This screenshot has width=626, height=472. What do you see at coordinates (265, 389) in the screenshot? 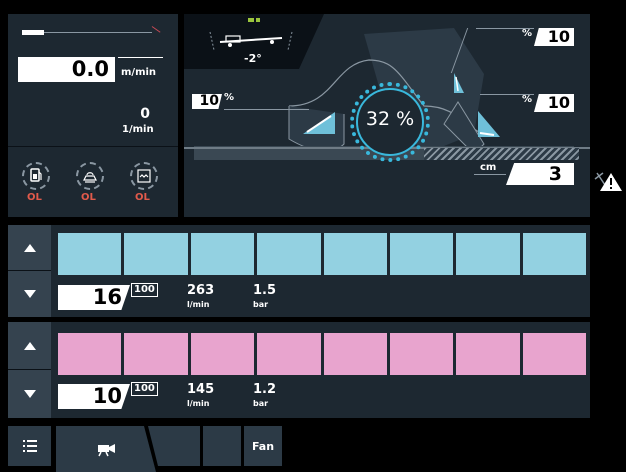
I see `conveyor-2-pressure: 1.2` at bounding box center [265, 389].